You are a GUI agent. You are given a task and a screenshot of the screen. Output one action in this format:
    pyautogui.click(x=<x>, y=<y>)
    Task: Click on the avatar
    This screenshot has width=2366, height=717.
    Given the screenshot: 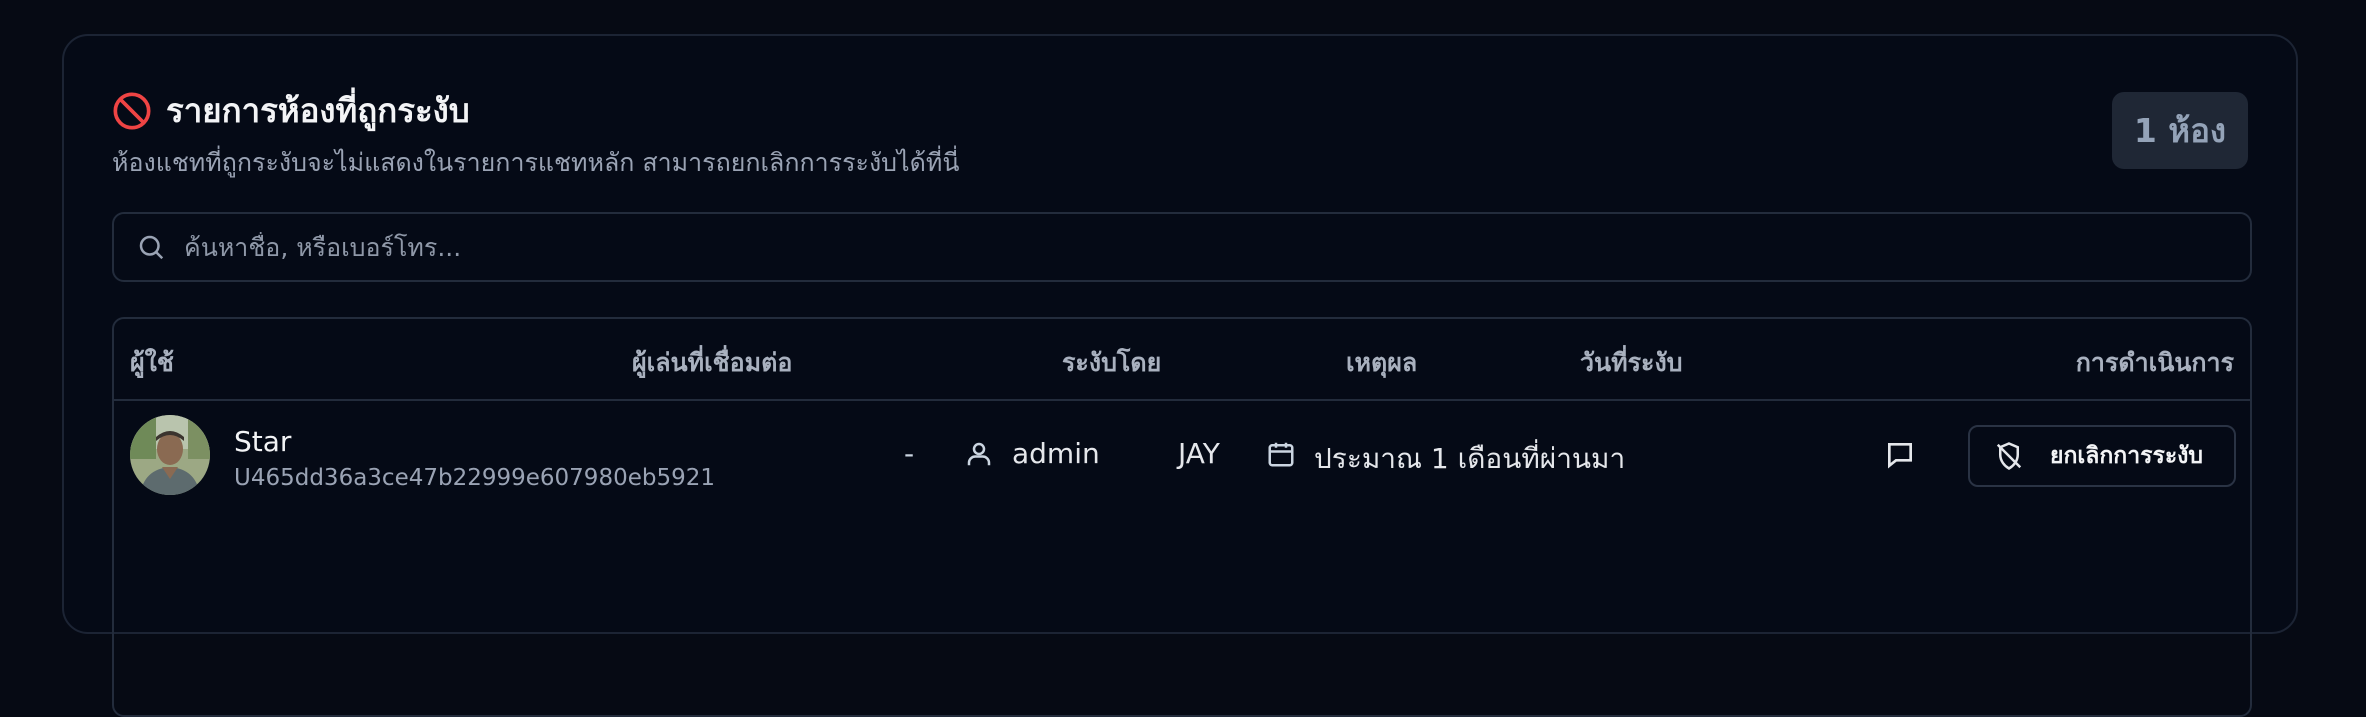 What is the action you would take?
    pyautogui.click(x=170, y=455)
    